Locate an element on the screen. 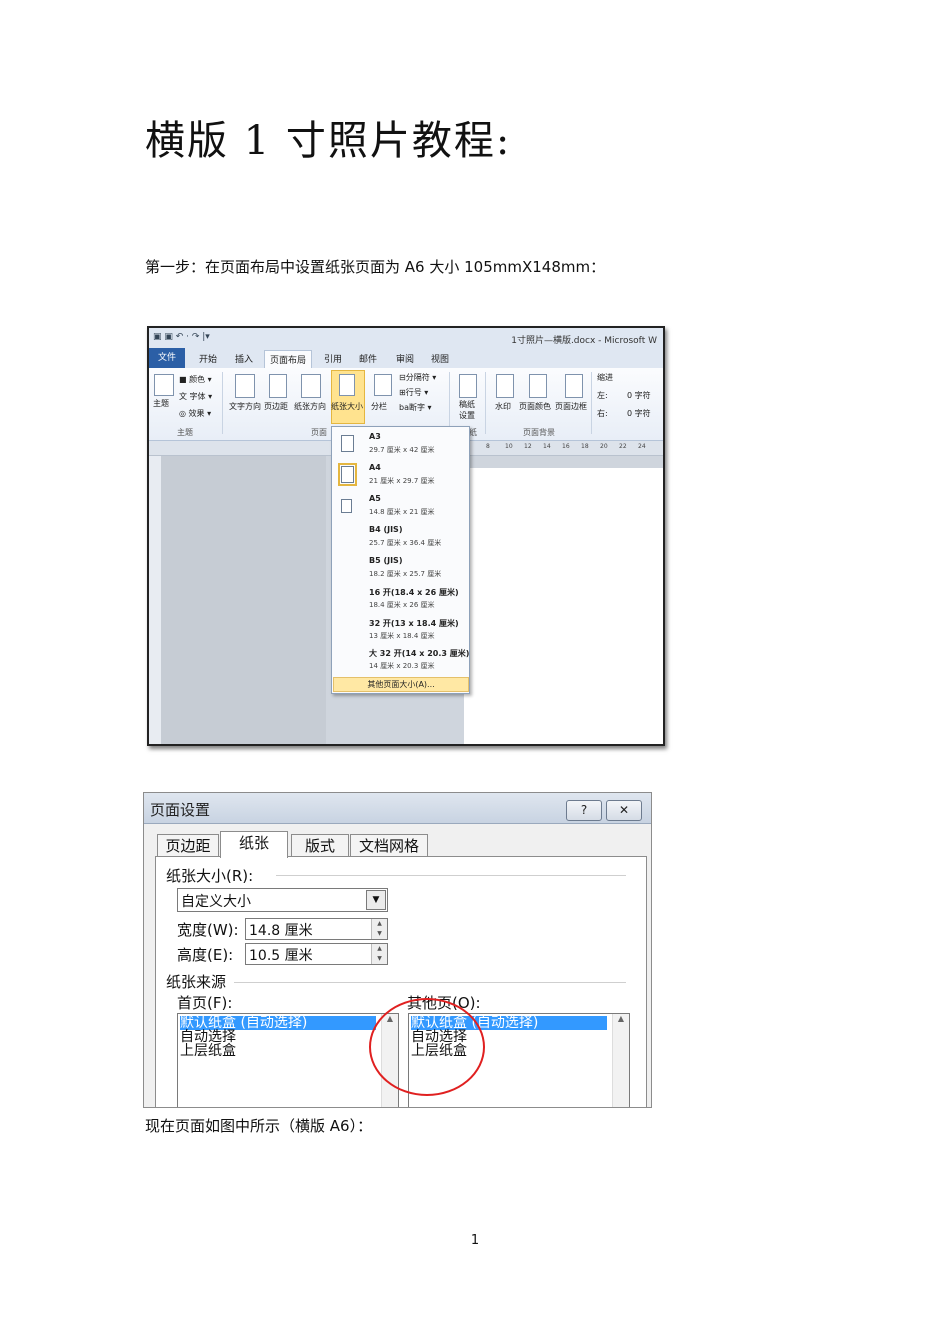  height-value: 10.5 厘米 is located at coordinates (281, 956).